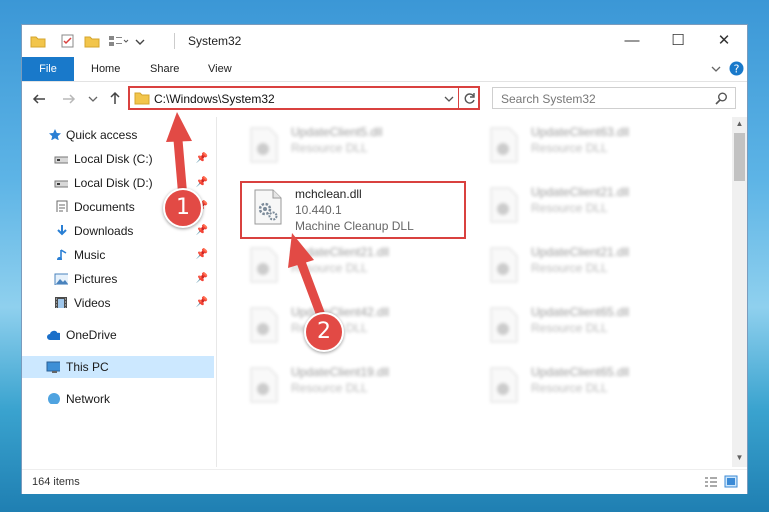  What do you see at coordinates (384, 69) in the screenshot?
I see `ribbon-tabs: File Home Share View ?` at bounding box center [384, 69].